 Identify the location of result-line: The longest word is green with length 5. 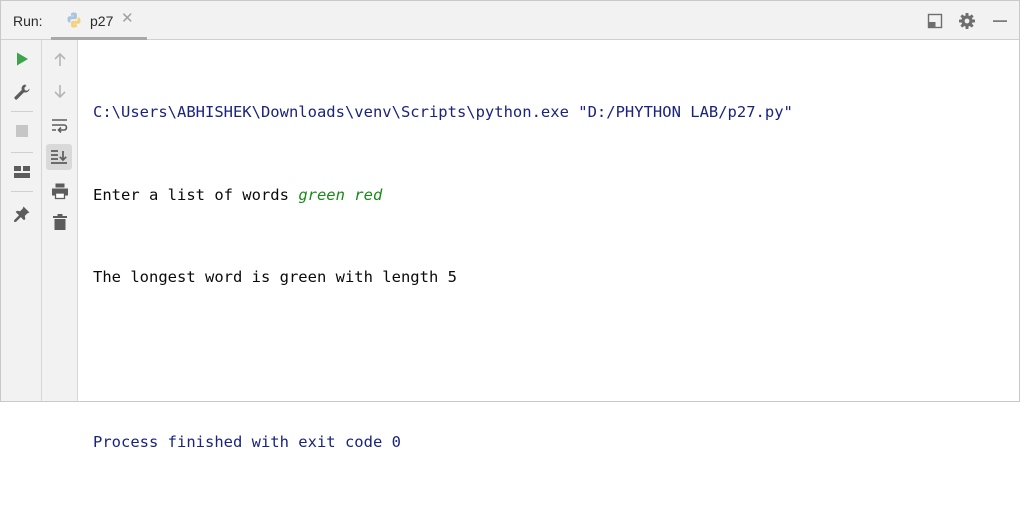
(275, 277).